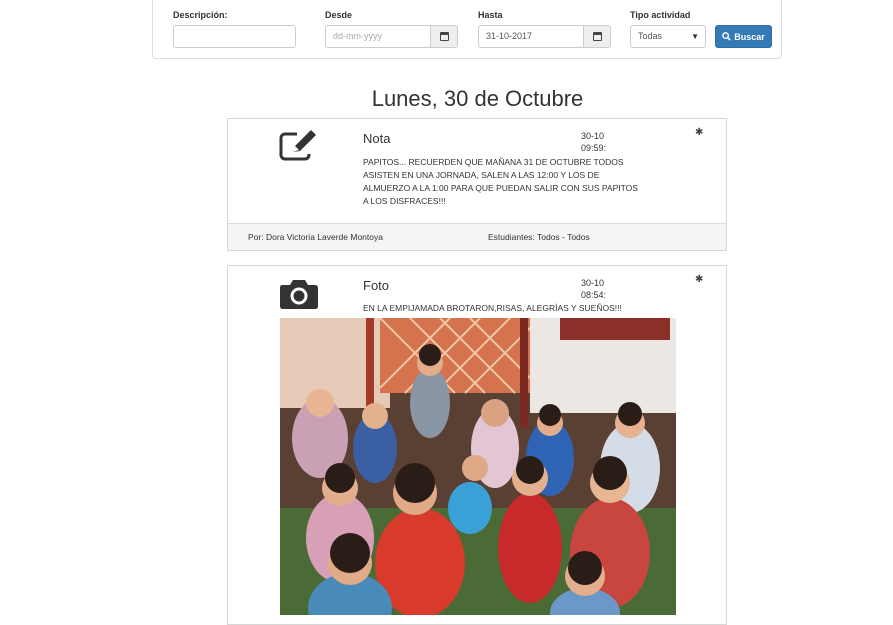  Describe the element at coordinates (650, 36) in the screenshot. I see `tipo-actividad-value: Todas` at that location.